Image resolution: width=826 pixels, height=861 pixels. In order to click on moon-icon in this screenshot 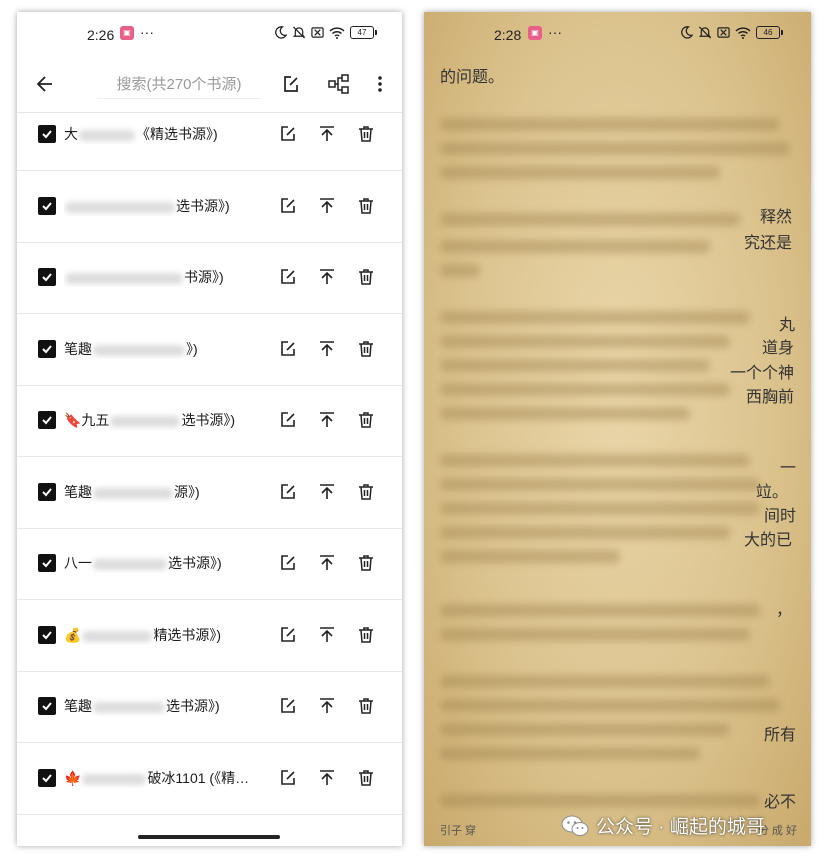, I will do `click(281, 32)`.